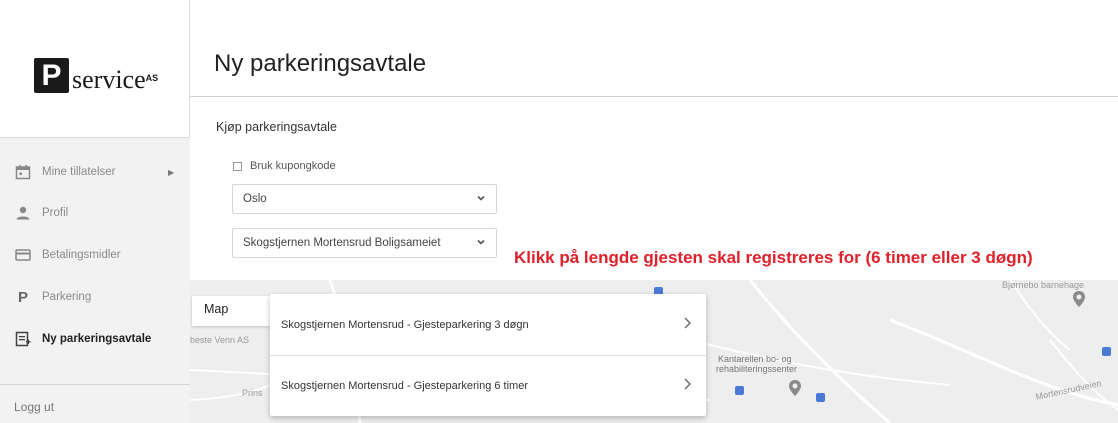 This screenshot has width=1118, height=423. I want to click on sidebar-item-betalingsmidler: Betalingsmidler, so click(95, 255).